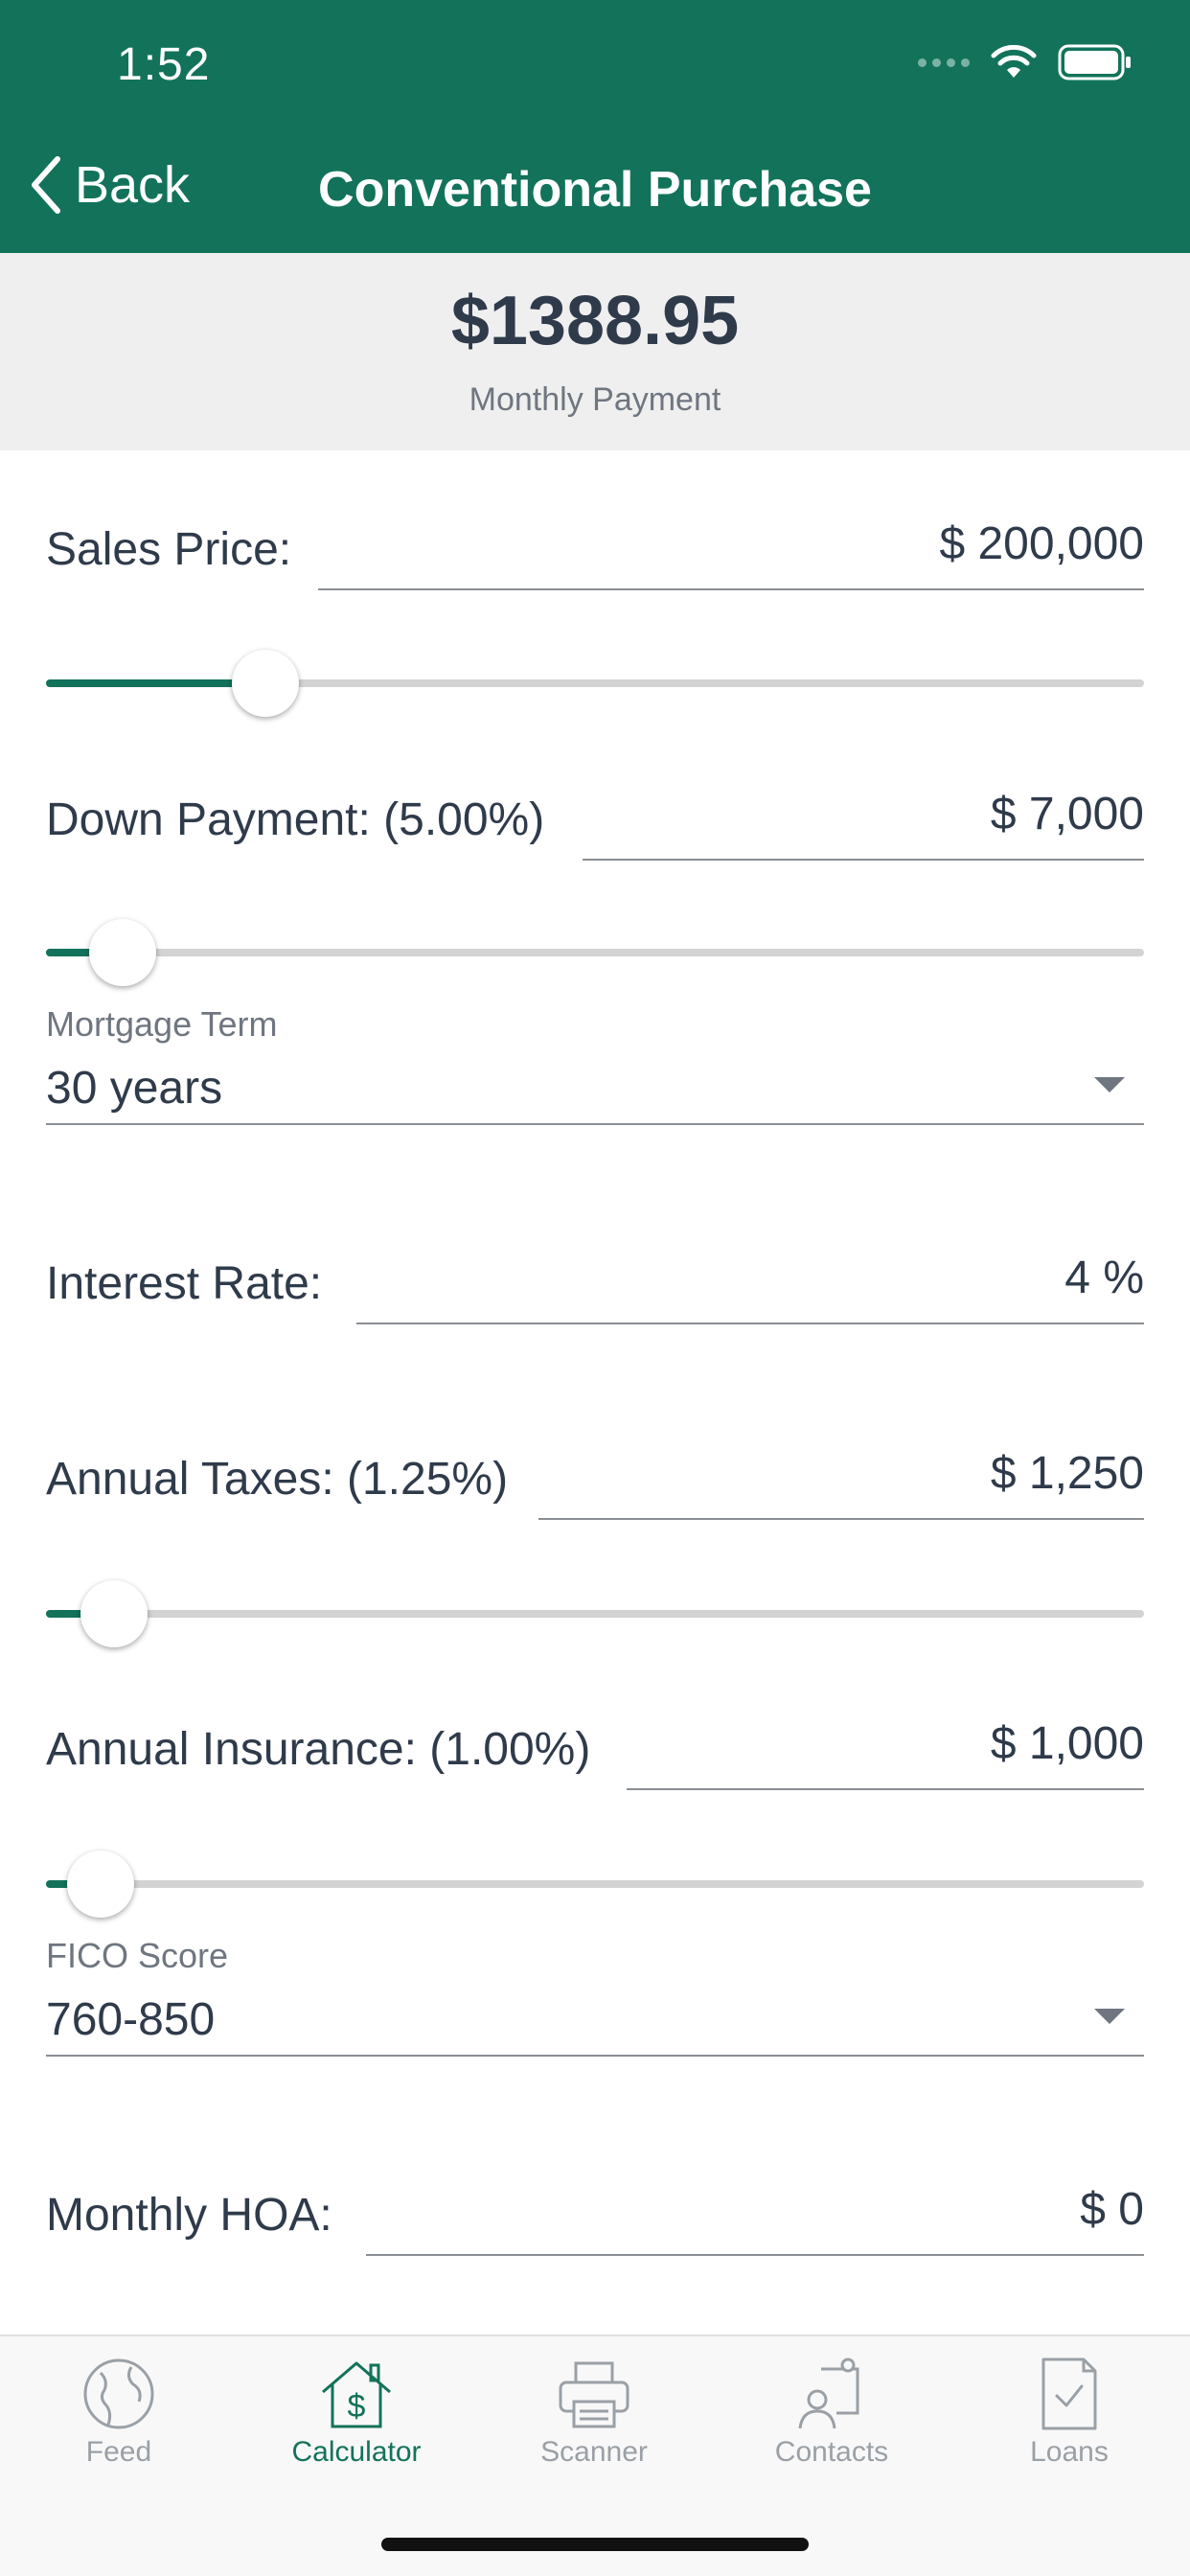 Image resolution: width=1190 pixels, height=2576 pixels. I want to click on globe-icon, so click(119, 2393).